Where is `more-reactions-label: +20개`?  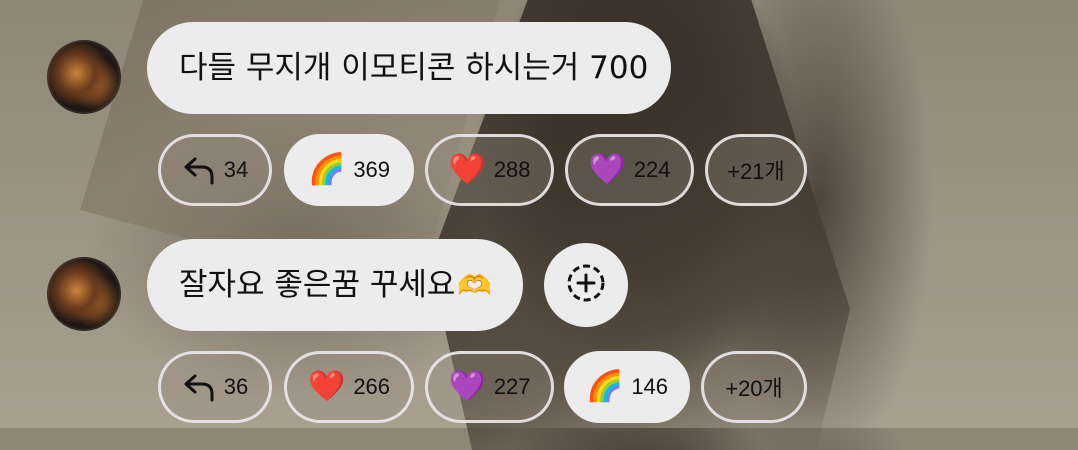
more-reactions-label: +20개 is located at coordinates (754, 388).